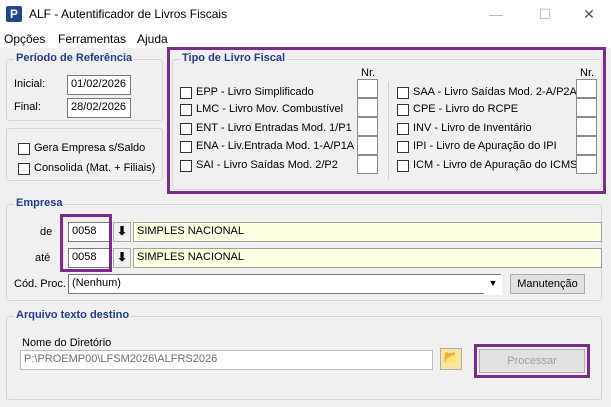 Image resolution: width=611 pixels, height=407 pixels. Describe the element at coordinates (284, 284) in the screenshot. I see `cod-proc-select: (Nenhum)` at that location.